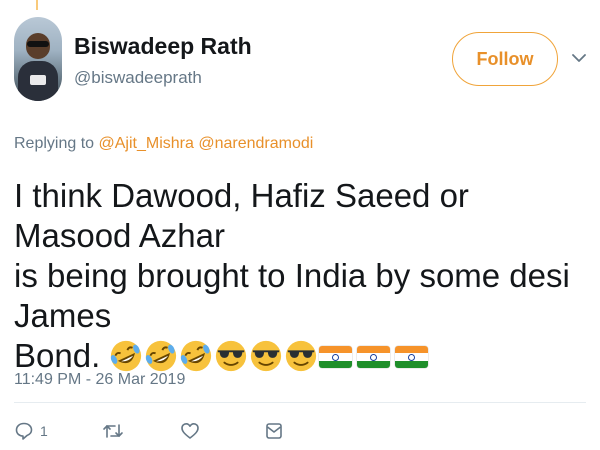  Describe the element at coordinates (300, 402) in the screenshot. I see `divider` at that location.